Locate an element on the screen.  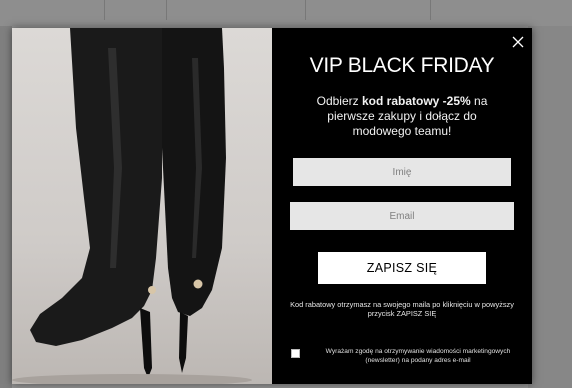
close-icon is located at coordinates (518, 42).